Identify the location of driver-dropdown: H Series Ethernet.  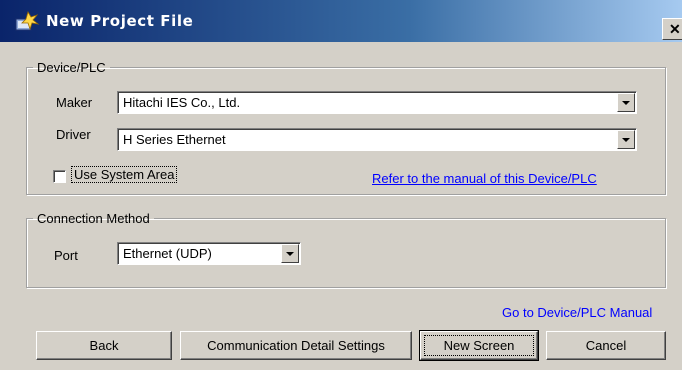
(377, 139).